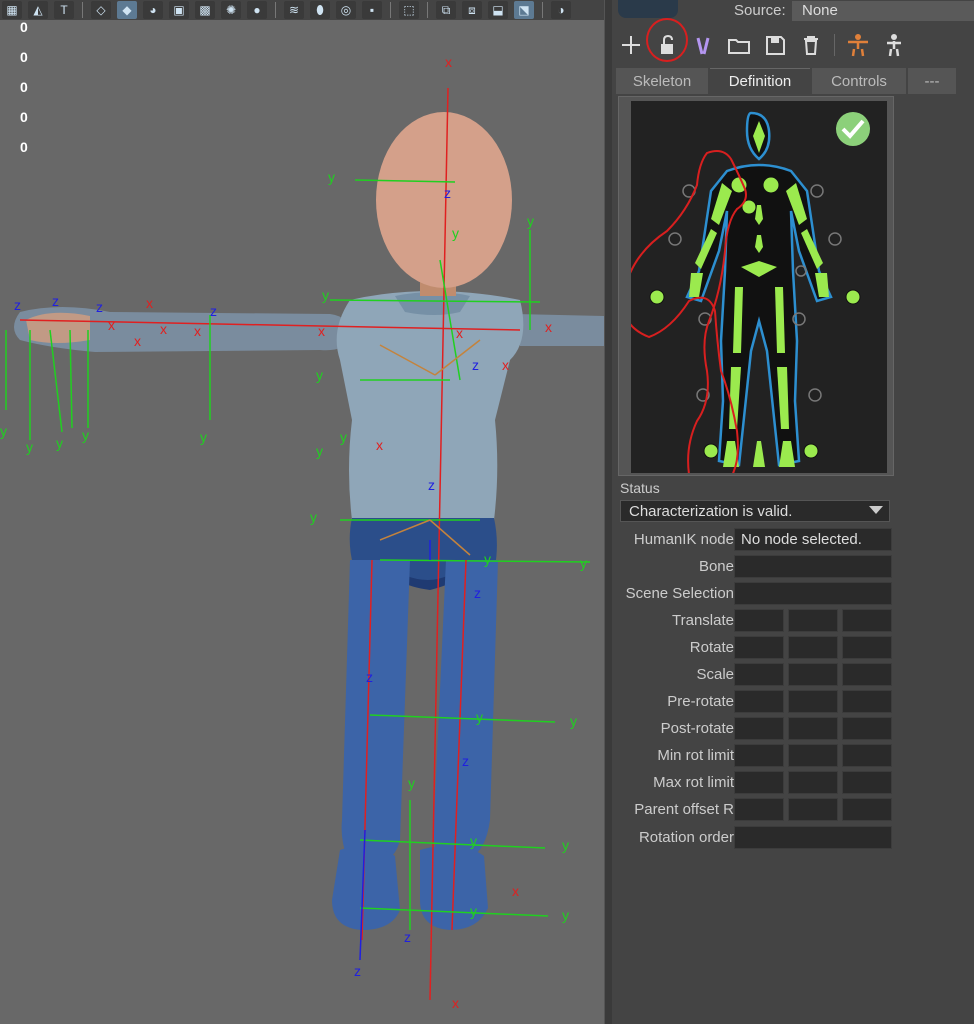 The height and width of the screenshot is (1024, 974). I want to click on post-rotate-z-field, so click(867, 728).